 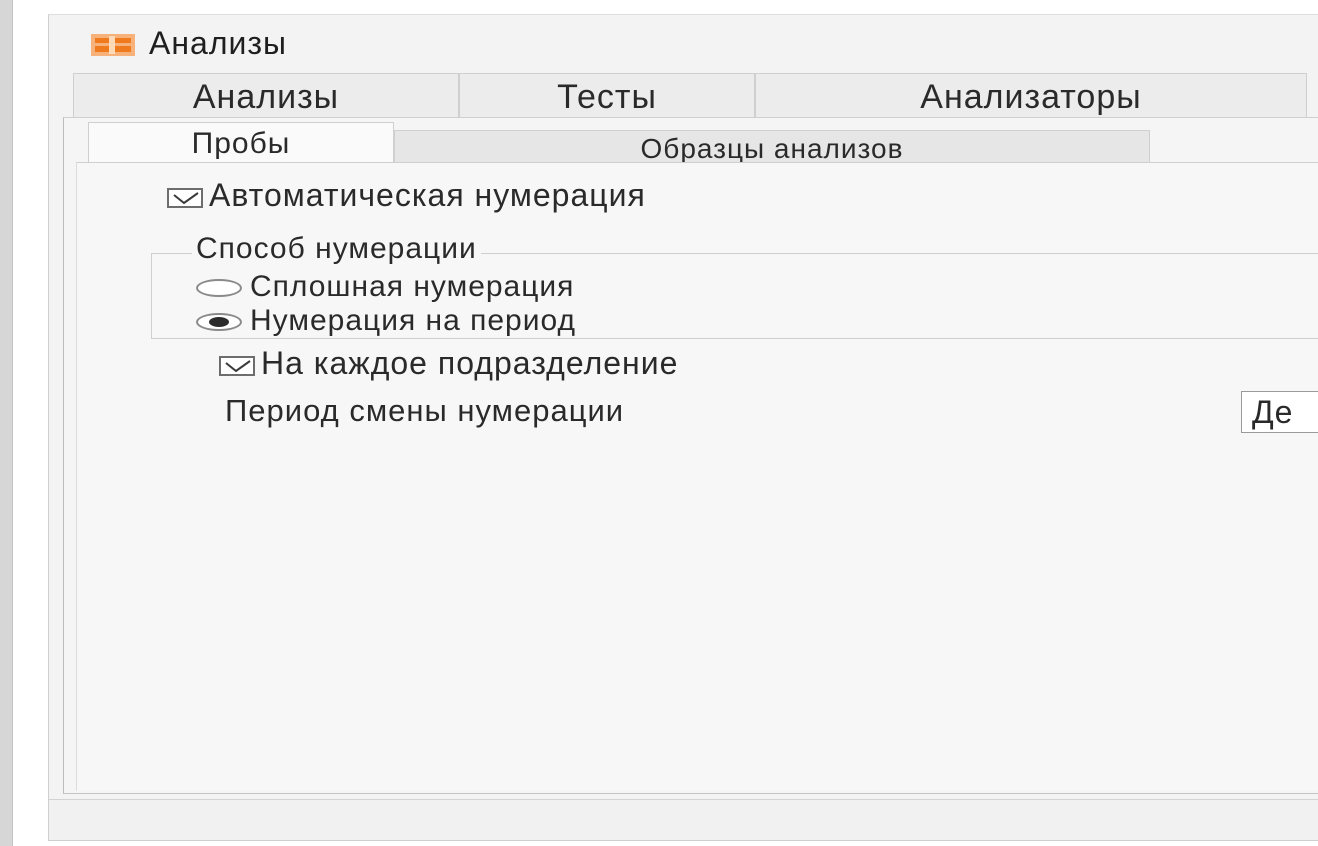 What do you see at coordinates (683, 43) in the screenshot?
I see `title-bar: Анализы` at bounding box center [683, 43].